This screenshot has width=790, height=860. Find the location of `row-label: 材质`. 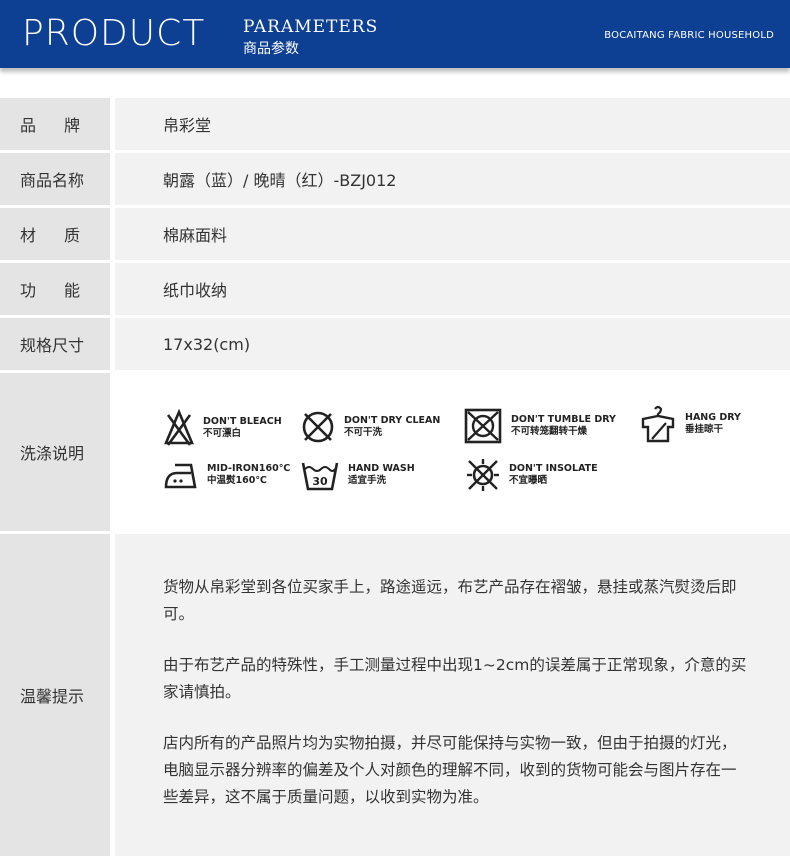

row-label: 材质 is located at coordinates (55, 234).